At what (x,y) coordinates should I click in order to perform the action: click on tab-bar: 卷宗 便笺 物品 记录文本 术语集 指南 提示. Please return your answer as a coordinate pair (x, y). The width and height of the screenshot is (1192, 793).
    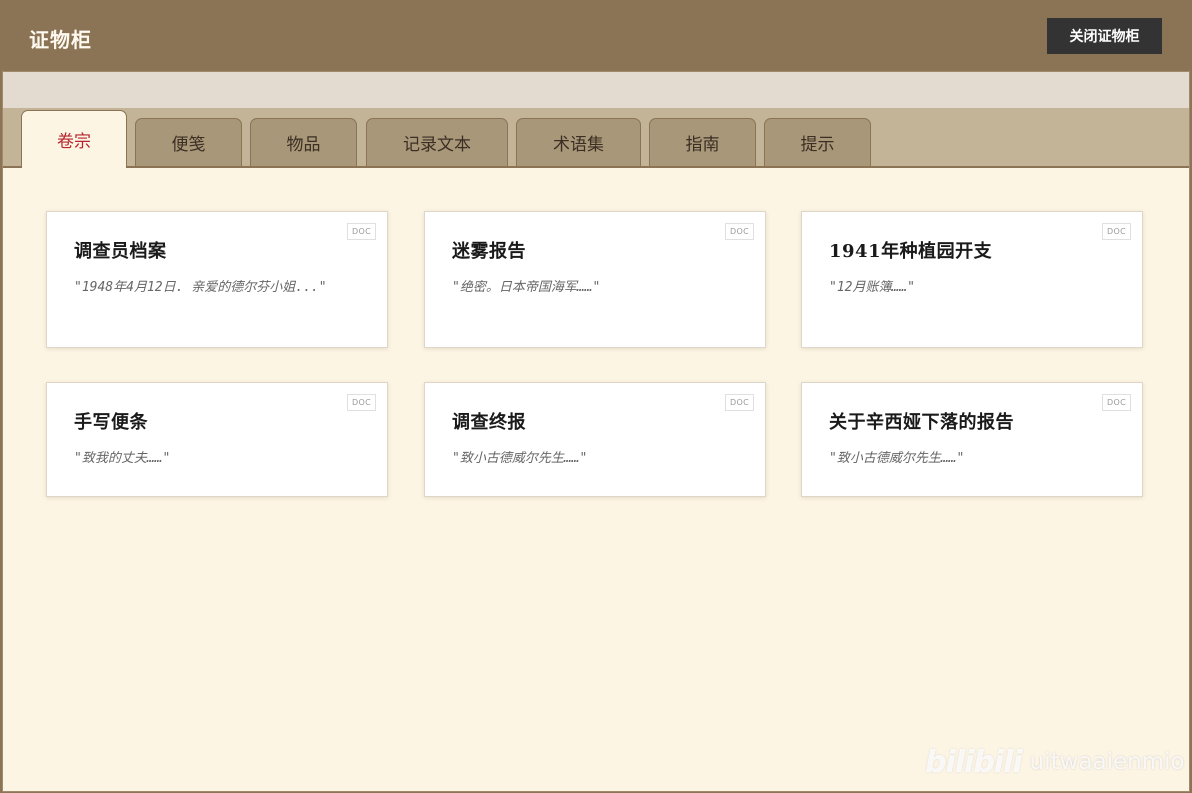
    Looking at the image, I should click on (596, 138).